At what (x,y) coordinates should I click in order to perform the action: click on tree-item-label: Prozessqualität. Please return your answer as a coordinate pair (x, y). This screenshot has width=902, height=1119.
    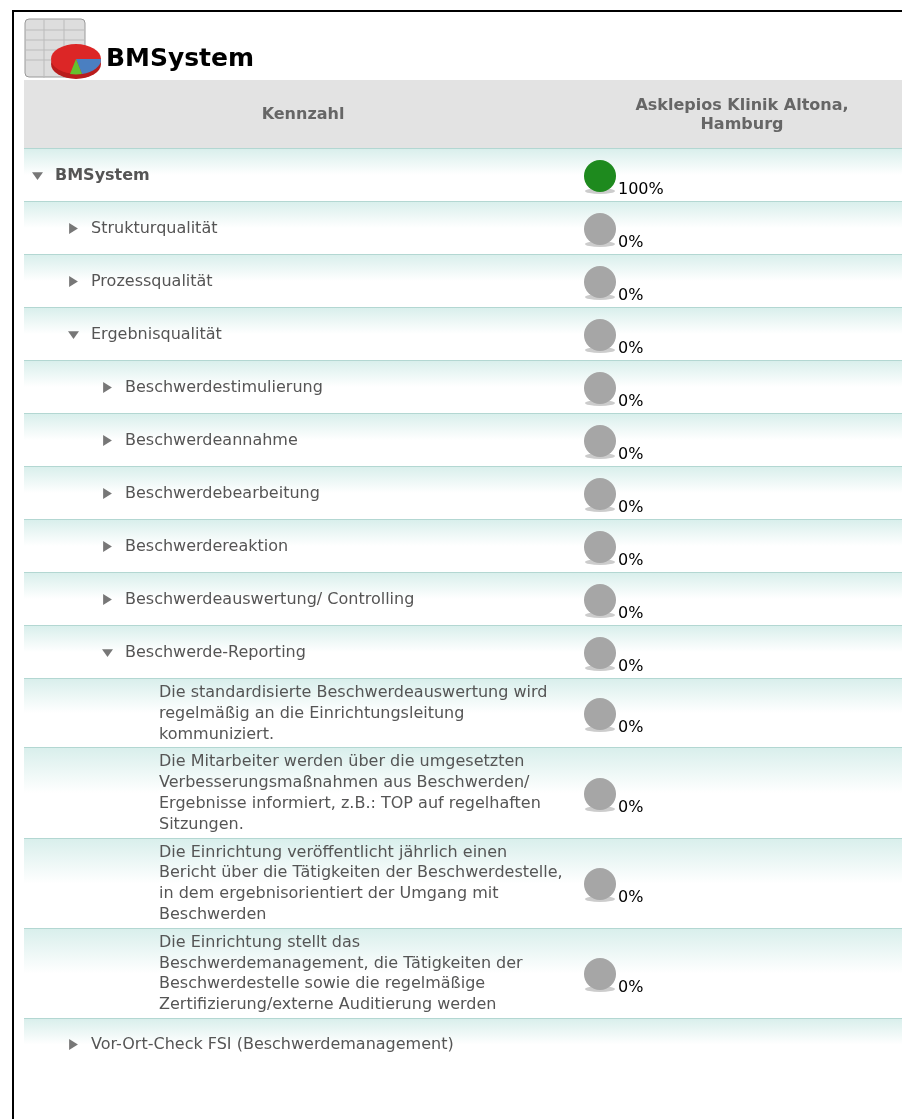
    Looking at the image, I should click on (152, 281).